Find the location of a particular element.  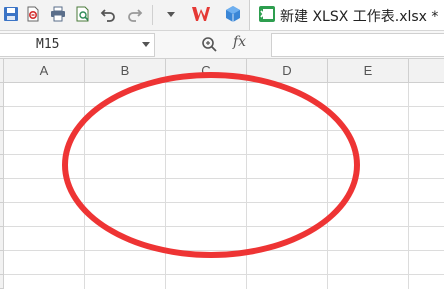

chevron-down-icon is located at coordinates (146, 44).